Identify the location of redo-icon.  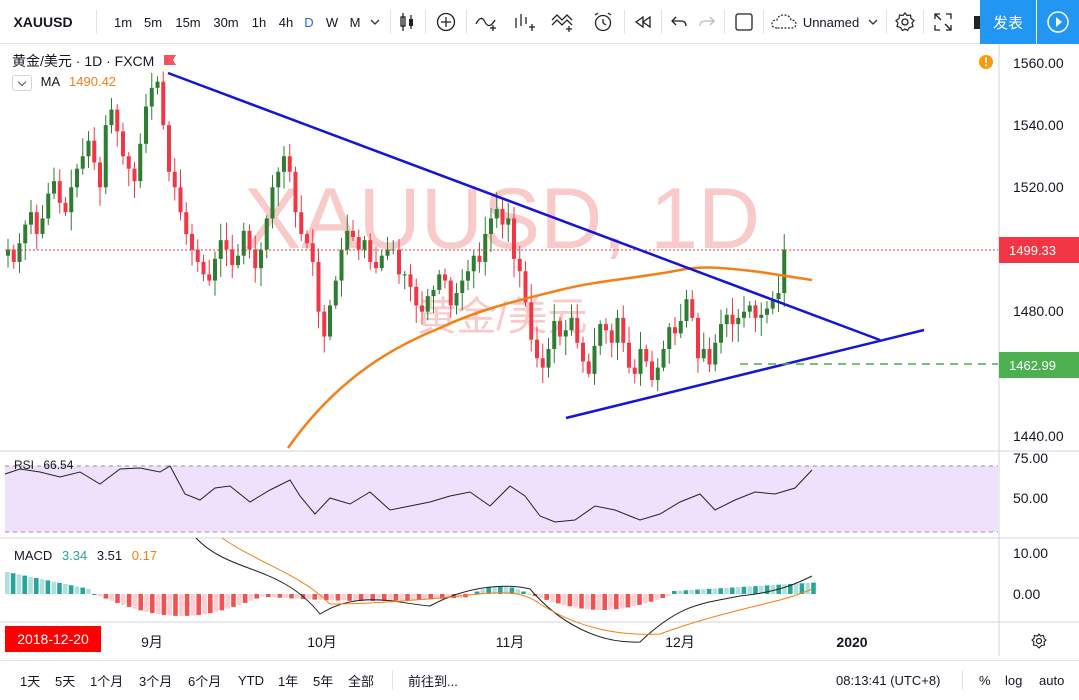
(707, 22).